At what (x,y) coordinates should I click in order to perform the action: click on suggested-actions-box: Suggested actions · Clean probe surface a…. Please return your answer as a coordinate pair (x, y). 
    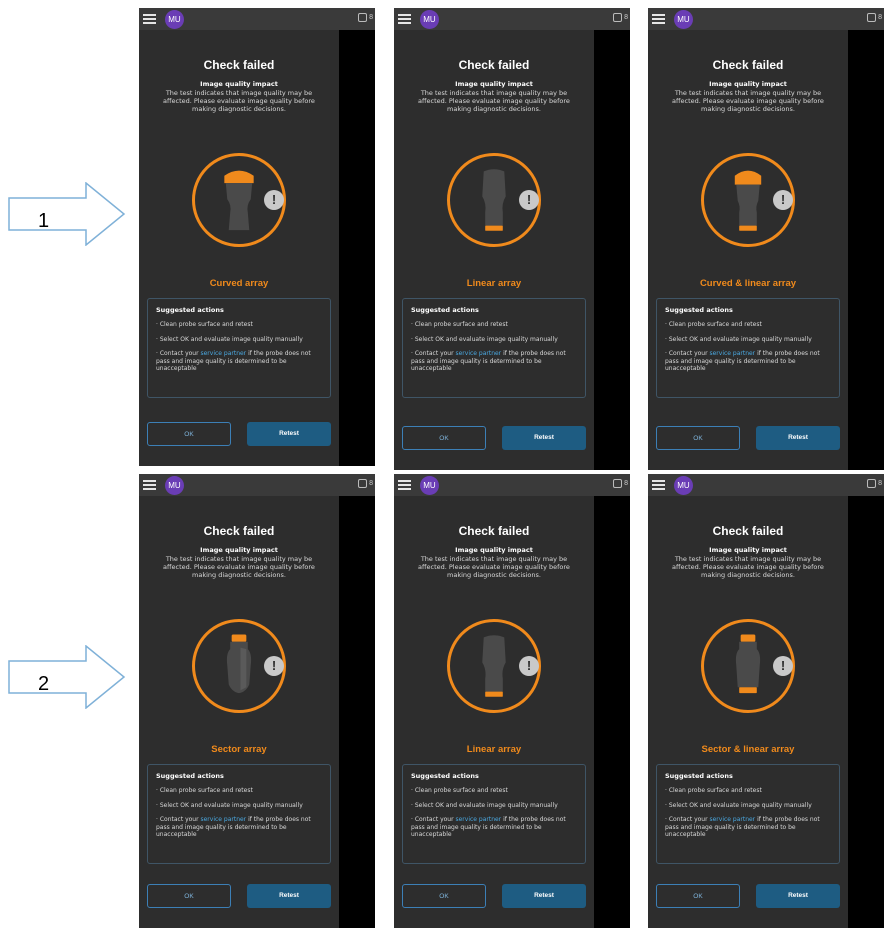
    Looking at the image, I should click on (494, 814).